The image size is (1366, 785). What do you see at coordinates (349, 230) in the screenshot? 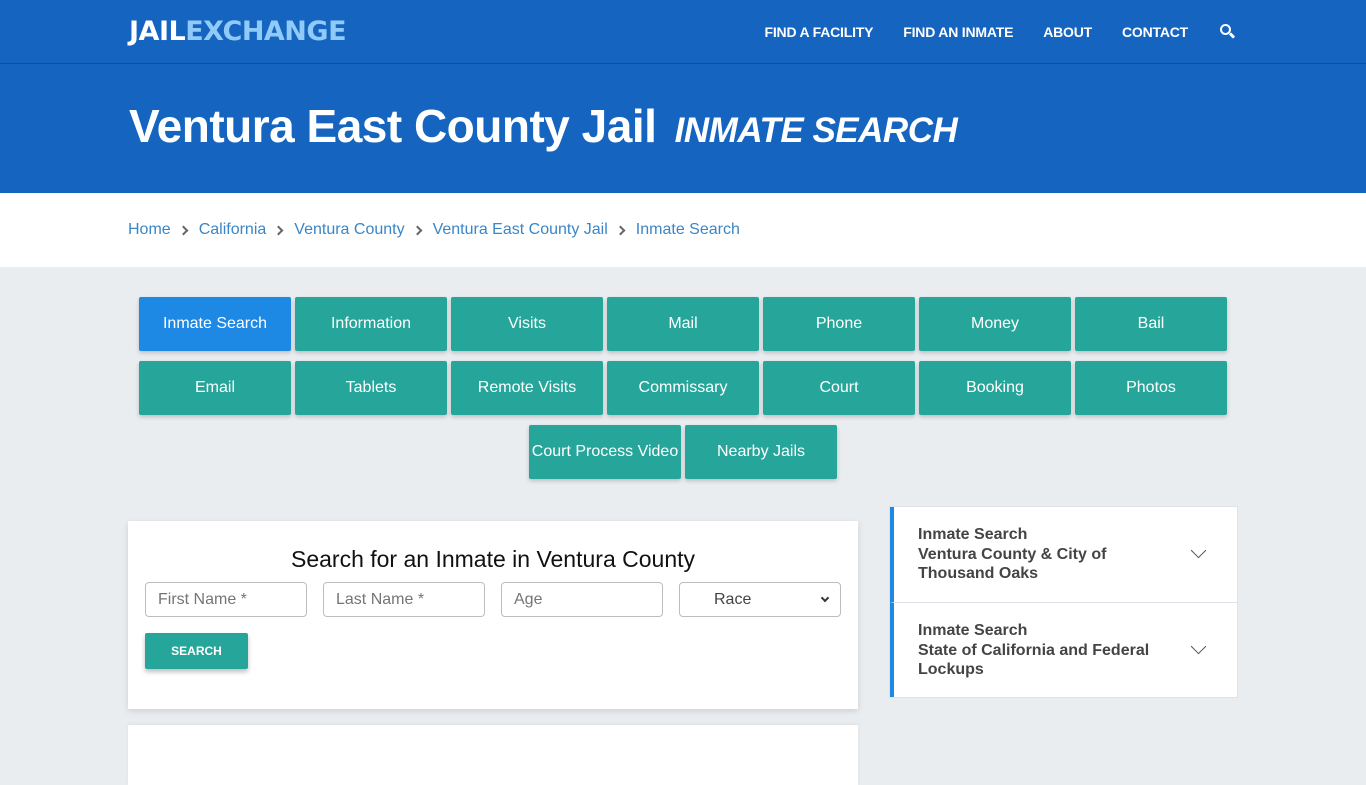
I see `breadcrumb-ventura-county: Ventura County` at bounding box center [349, 230].